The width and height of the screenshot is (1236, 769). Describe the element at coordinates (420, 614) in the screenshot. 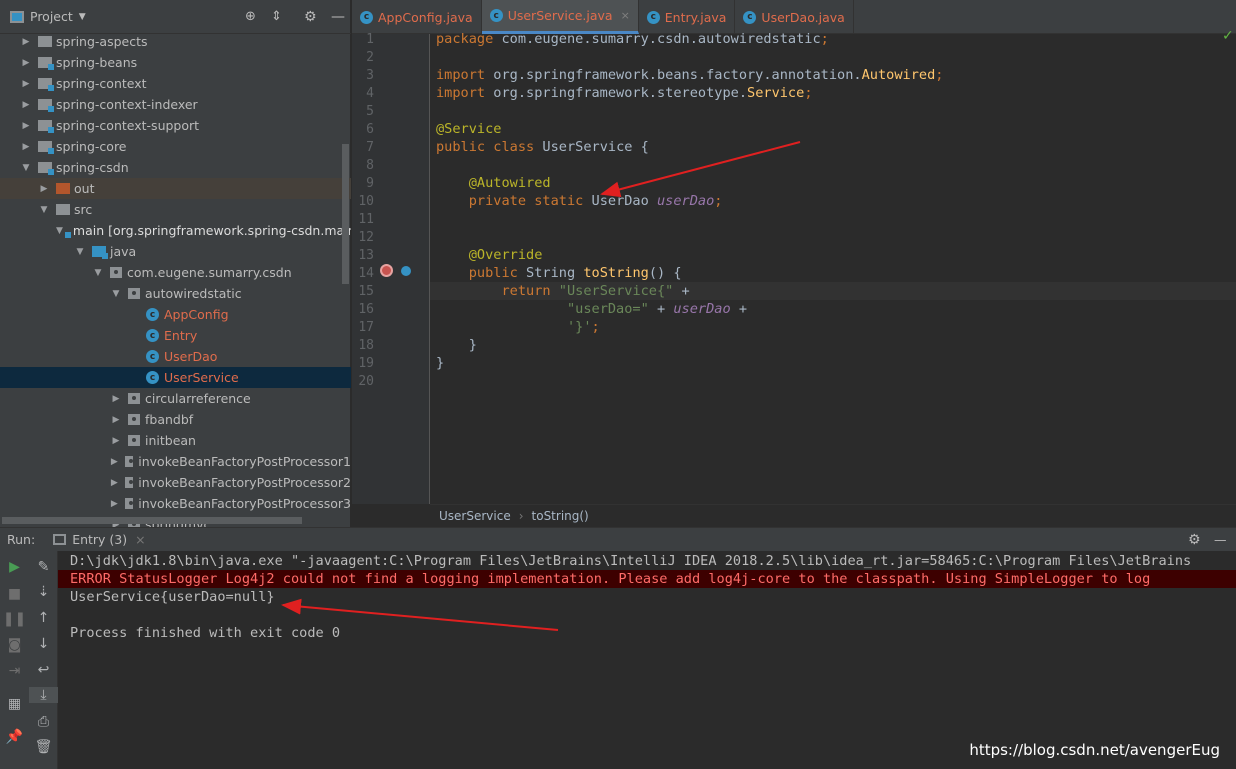

I see `arrow-to-null-output` at that location.